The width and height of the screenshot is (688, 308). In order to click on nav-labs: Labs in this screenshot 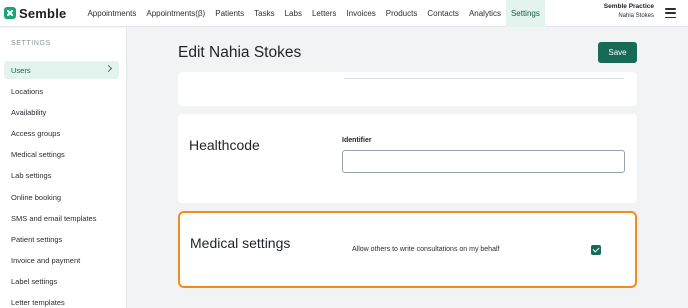, I will do `click(293, 13)`.